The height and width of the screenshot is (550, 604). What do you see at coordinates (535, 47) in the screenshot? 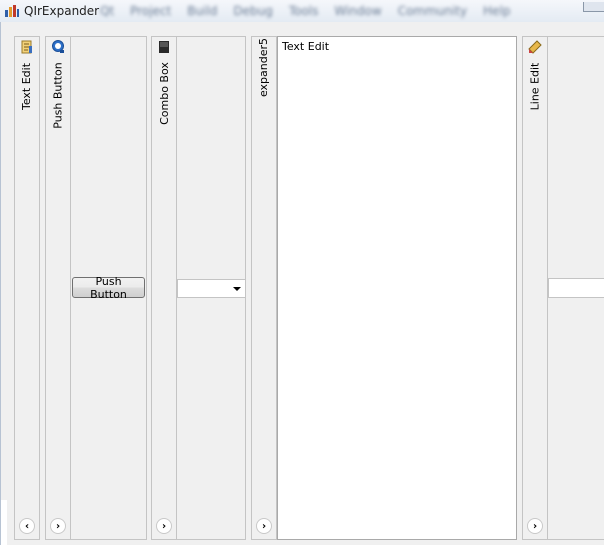
I see `line-edit-icon` at bounding box center [535, 47].